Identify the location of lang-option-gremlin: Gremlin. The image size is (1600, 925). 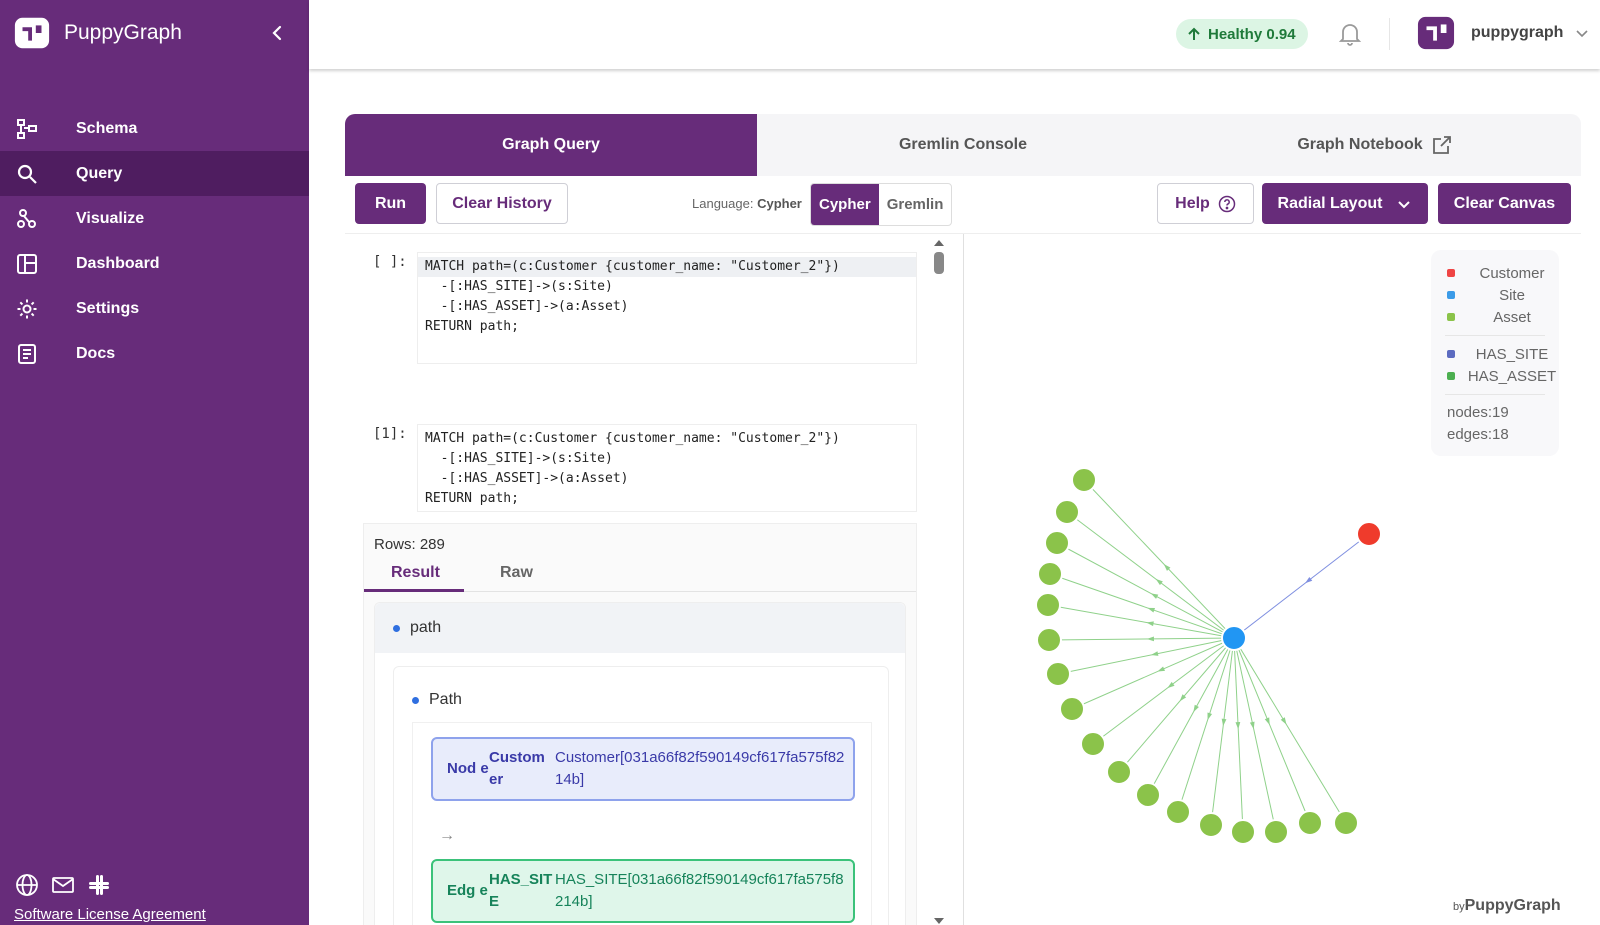
(915, 204).